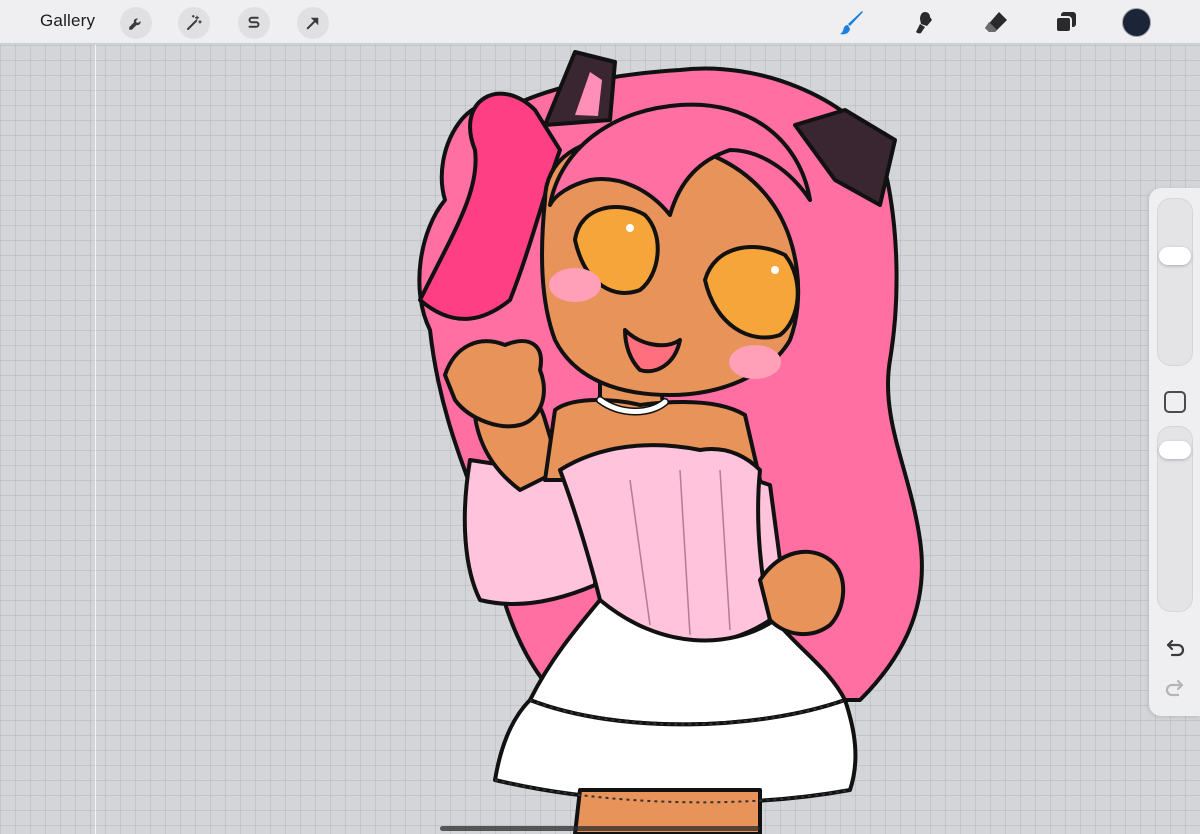  What do you see at coordinates (313, 23) in the screenshot?
I see `transform-arrow-icon` at bounding box center [313, 23].